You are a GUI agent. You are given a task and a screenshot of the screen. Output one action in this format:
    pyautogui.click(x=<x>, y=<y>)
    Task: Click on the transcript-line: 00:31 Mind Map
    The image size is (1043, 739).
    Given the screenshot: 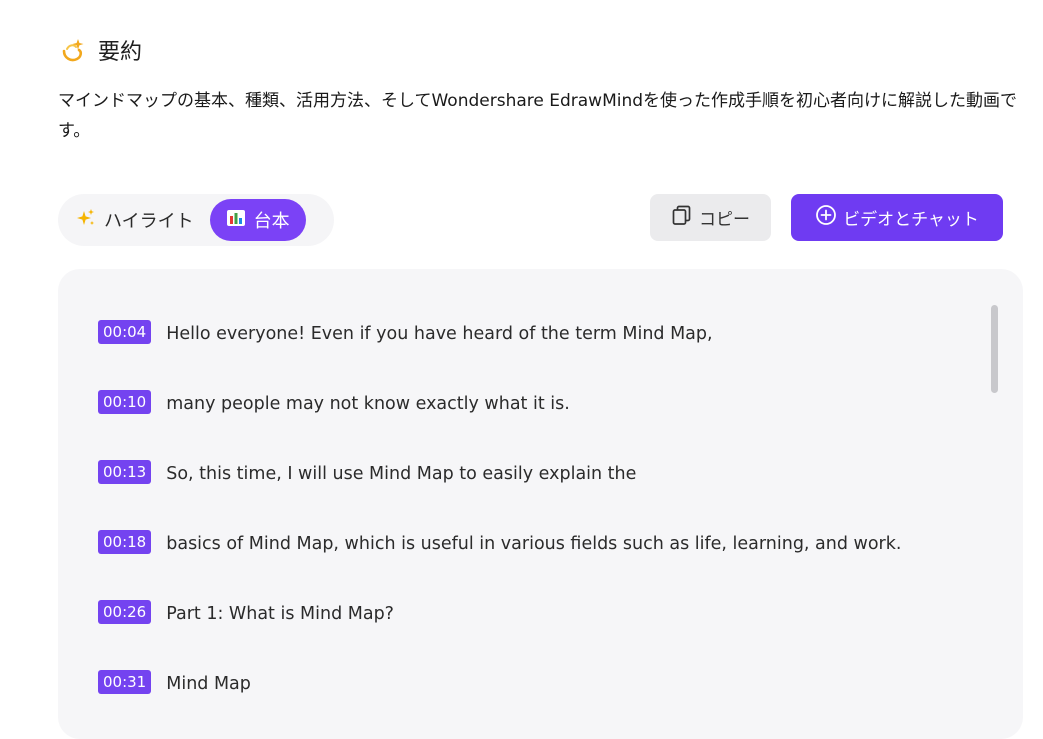 What is the action you would take?
    pyautogui.click(x=540, y=684)
    